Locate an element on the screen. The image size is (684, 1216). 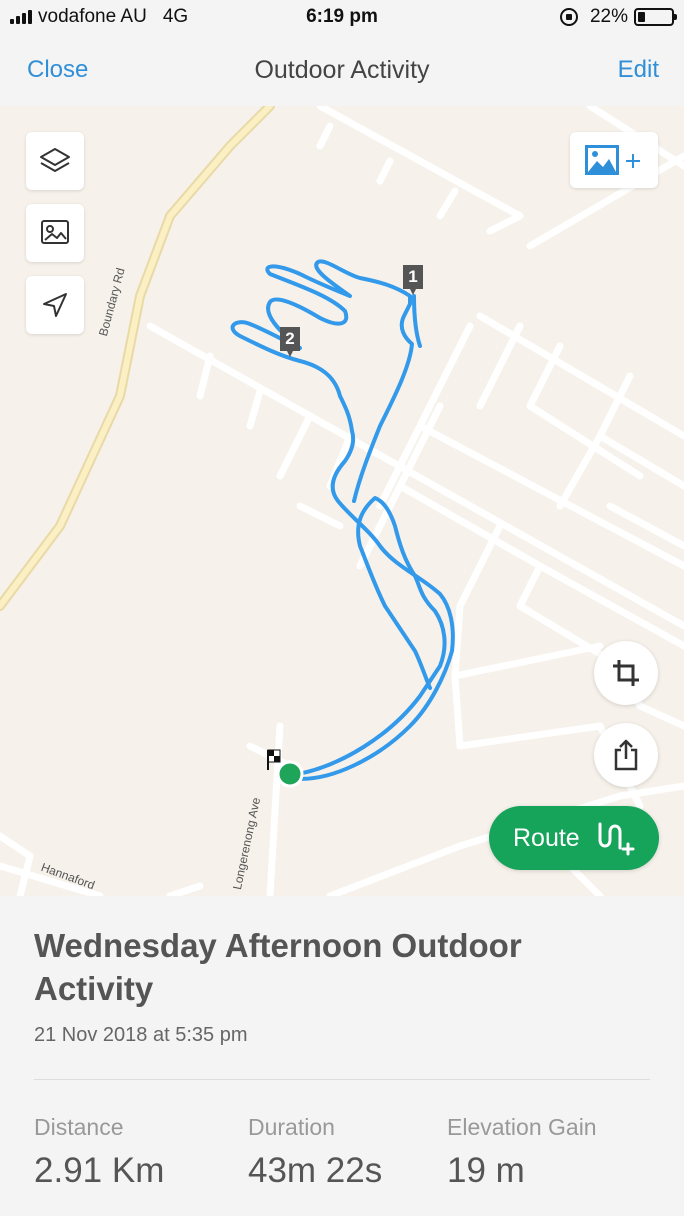
route-add-icon is located at coordinates (616, 839).